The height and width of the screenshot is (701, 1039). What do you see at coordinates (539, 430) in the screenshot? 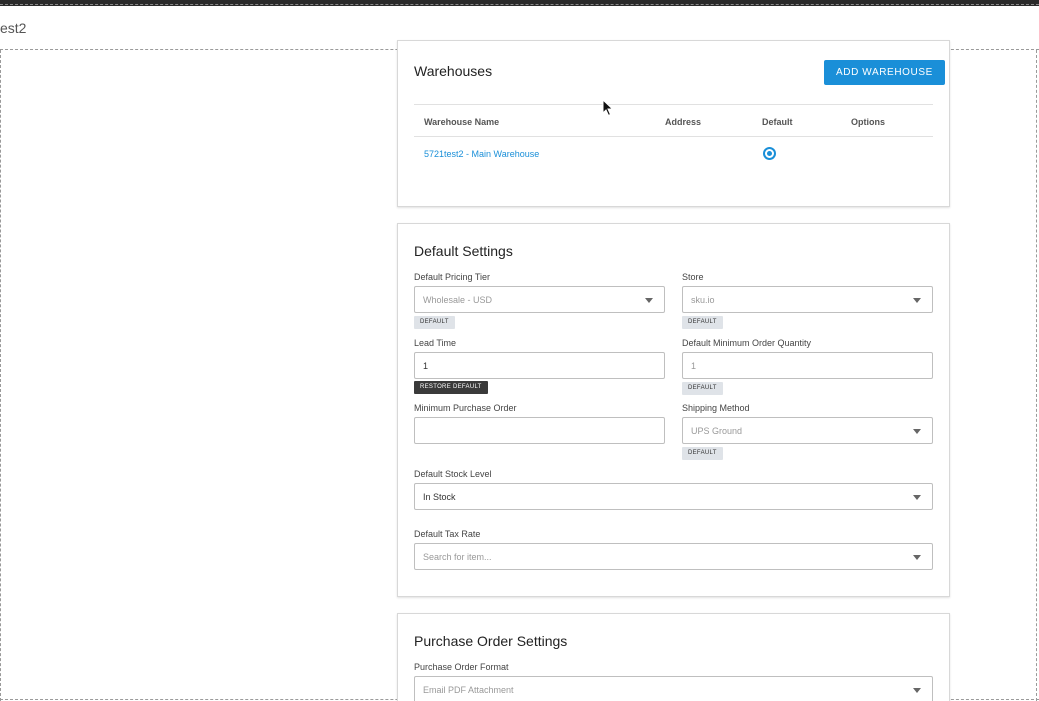
I see `min-purchase-order-input` at bounding box center [539, 430].